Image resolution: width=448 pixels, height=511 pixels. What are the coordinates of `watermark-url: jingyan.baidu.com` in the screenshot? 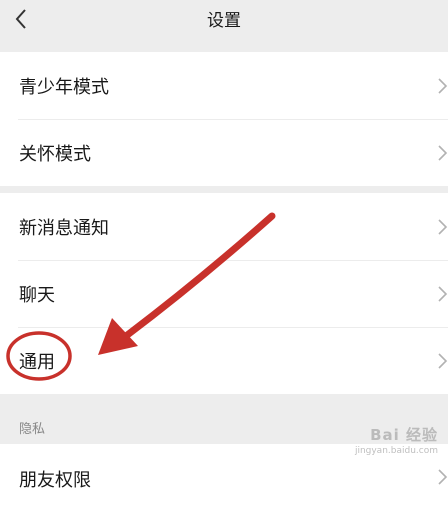 It's located at (396, 451).